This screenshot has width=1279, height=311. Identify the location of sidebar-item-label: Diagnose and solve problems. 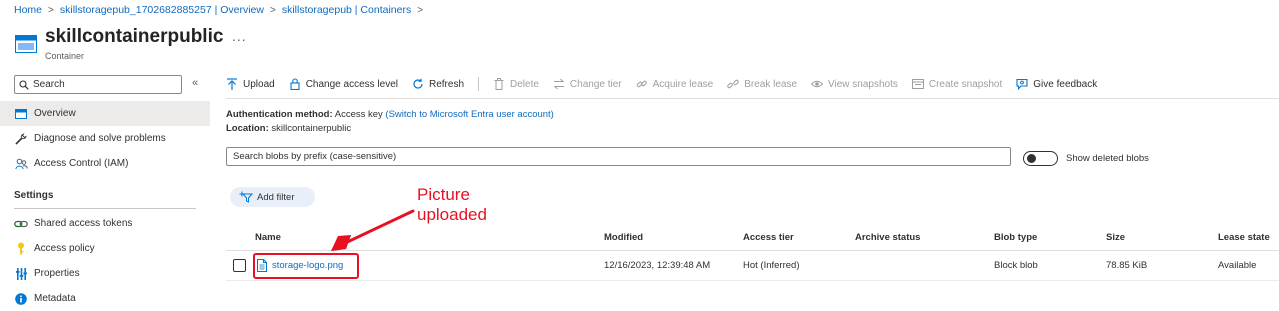
(100, 138).